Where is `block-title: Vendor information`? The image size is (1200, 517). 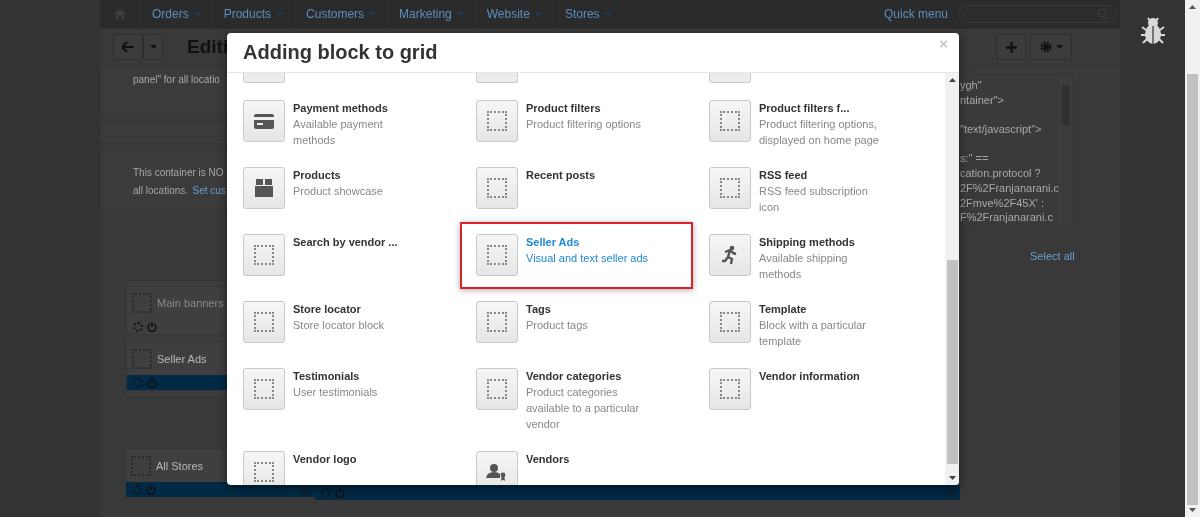
block-title: Vendor information is located at coordinates (810, 376).